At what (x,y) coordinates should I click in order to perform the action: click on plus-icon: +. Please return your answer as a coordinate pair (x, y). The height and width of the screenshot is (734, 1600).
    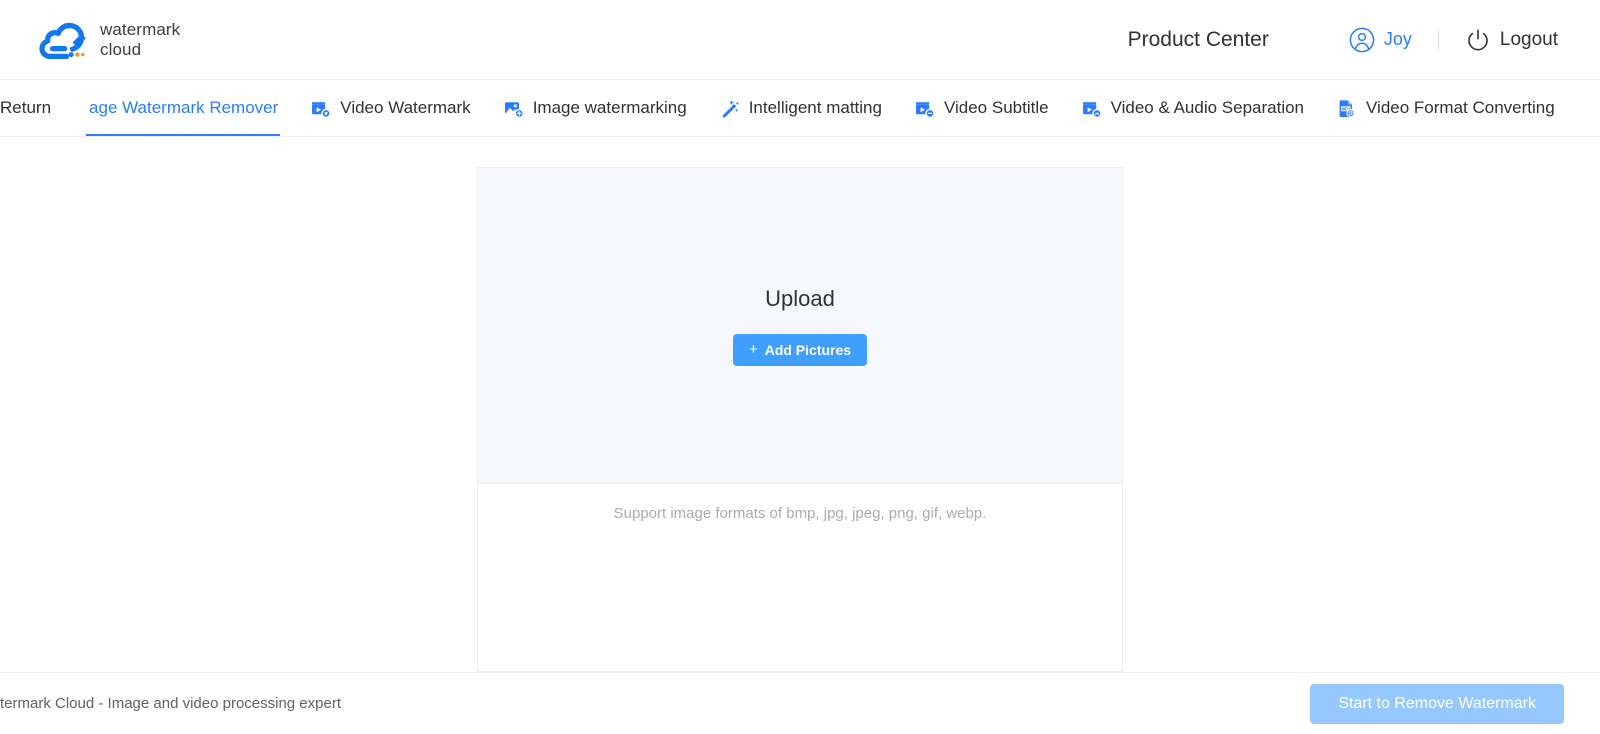
    Looking at the image, I should click on (753, 349).